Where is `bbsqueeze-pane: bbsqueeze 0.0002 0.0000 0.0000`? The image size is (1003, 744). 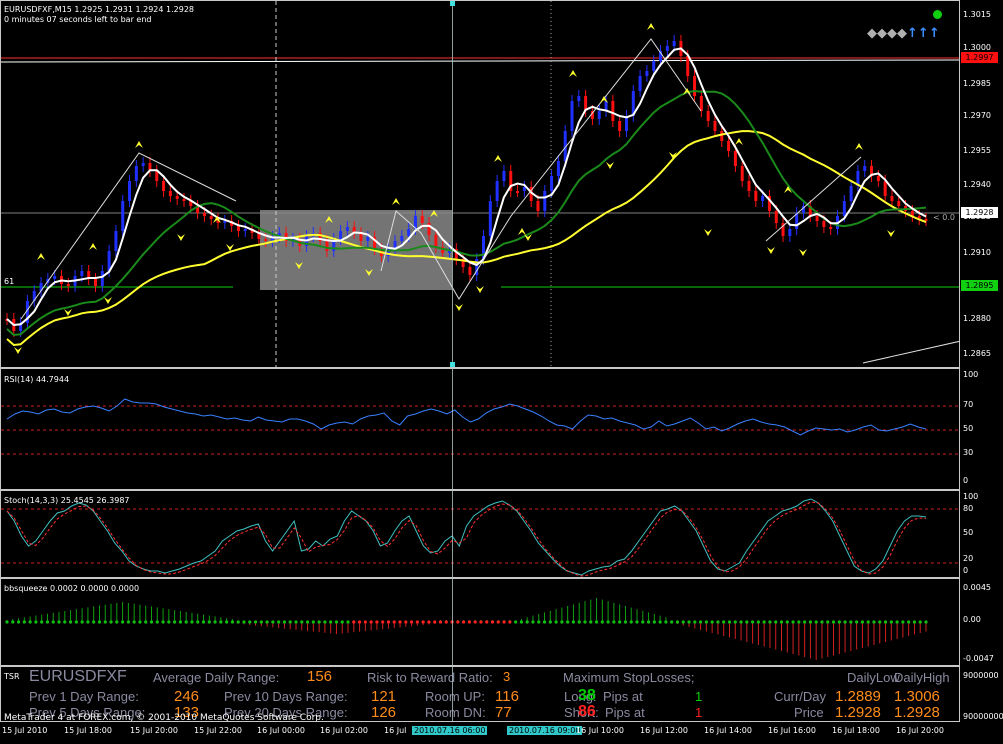
bbsqueeze-pane: bbsqueeze 0.0002 0.0000 0.0000 is located at coordinates (480, 622).